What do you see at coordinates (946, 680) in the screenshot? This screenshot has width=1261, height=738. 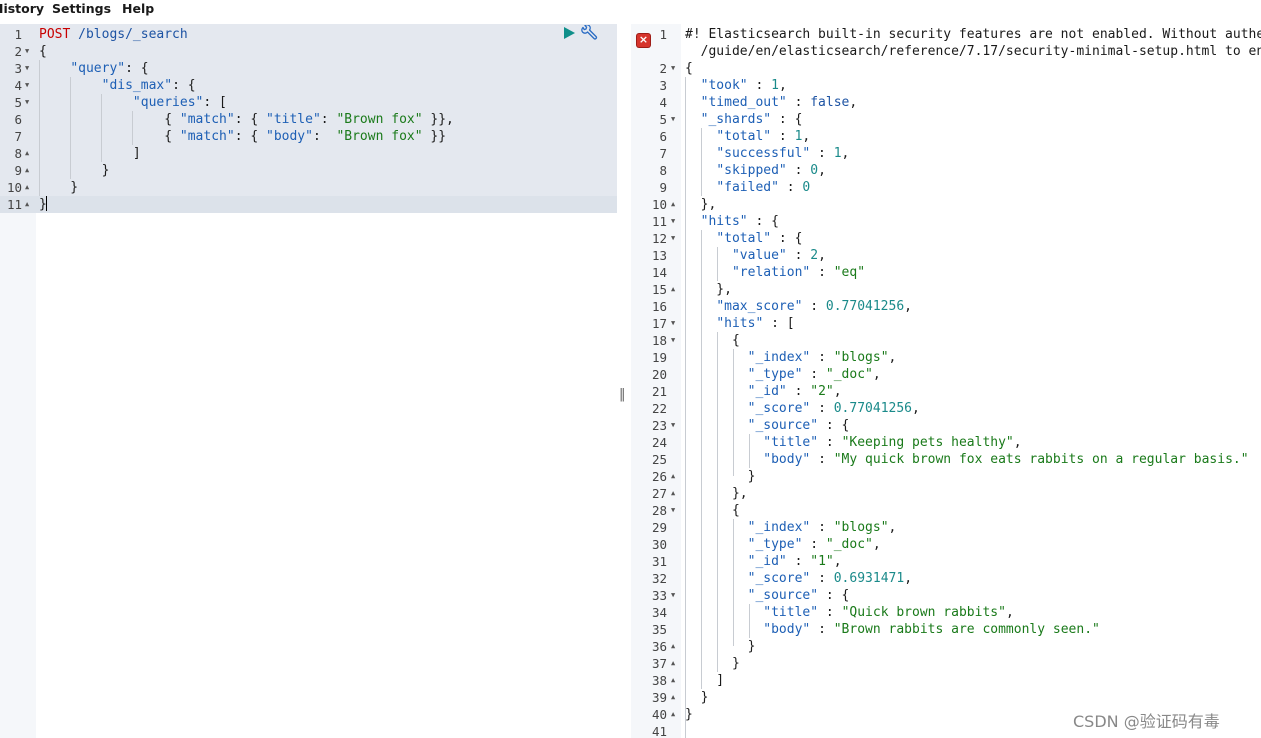 I see `code-line: 38 ▲ ]` at bounding box center [946, 680].